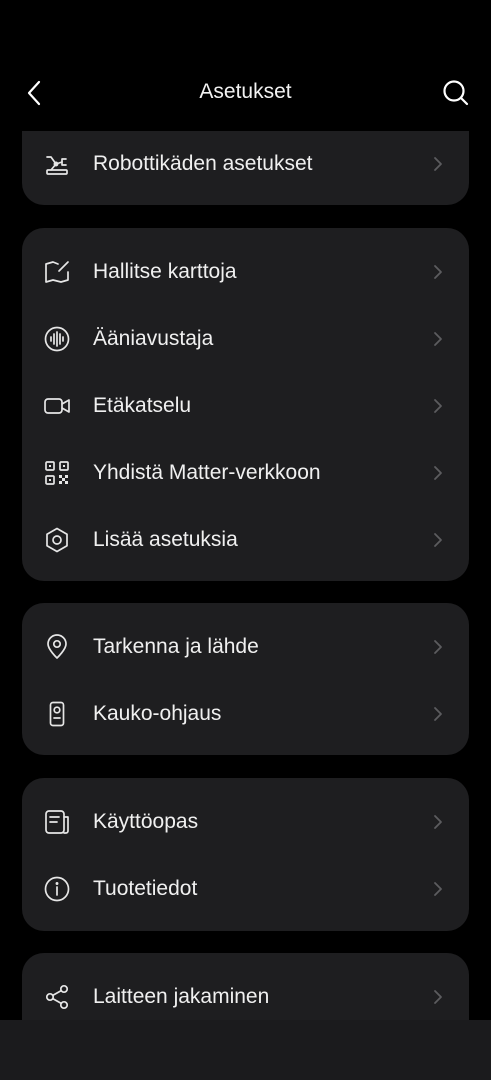 The image size is (491, 1080). Describe the element at coordinates (245, 1050) in the screenshot. I see `bottom-bar` at that location.